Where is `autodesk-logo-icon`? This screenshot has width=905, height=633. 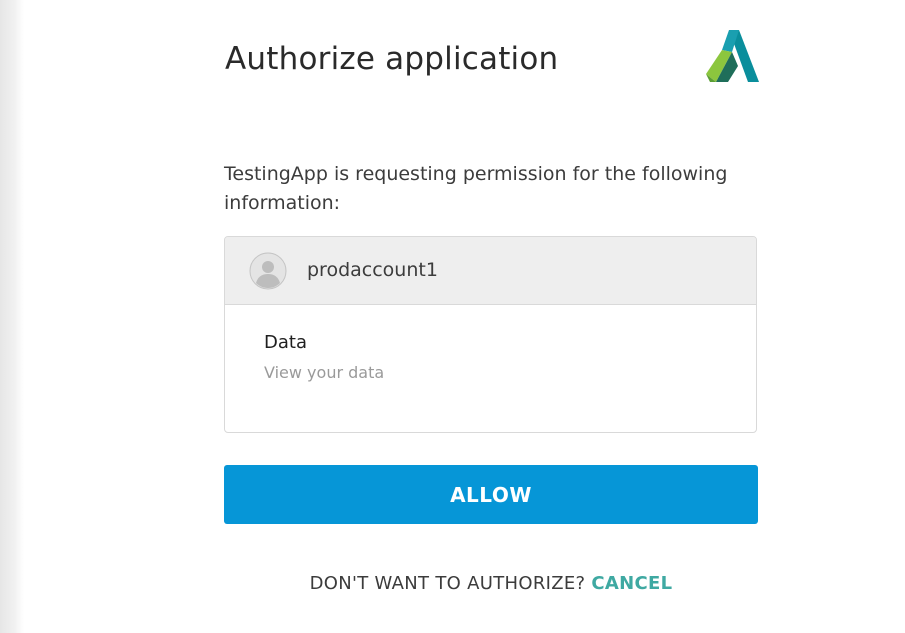 autodesk-logo-icon is located at coordinates (732, 56).